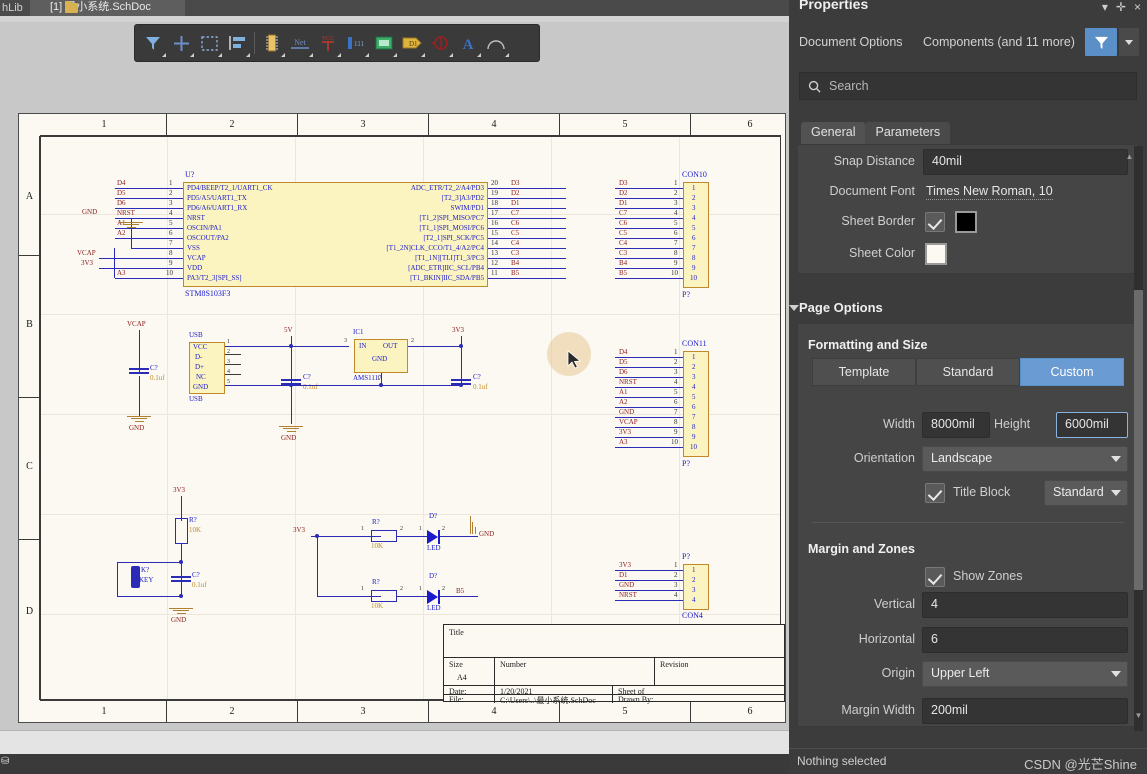 This screenshot has width=1147, height=774. I want to click on cap-designator: C?, so click(154, 368).